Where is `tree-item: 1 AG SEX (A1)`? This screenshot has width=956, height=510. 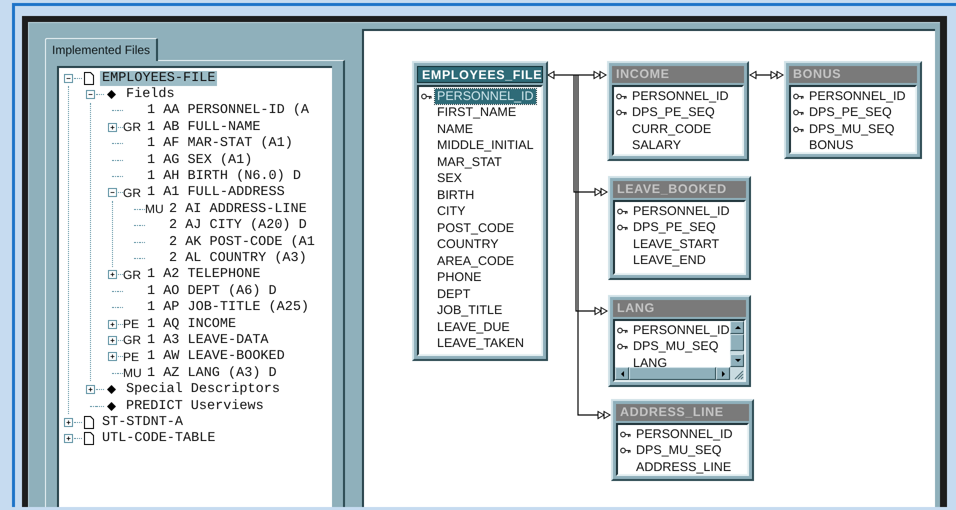
tree-item: 1 AG SEX (A1) is located at coordinates (199, 160).